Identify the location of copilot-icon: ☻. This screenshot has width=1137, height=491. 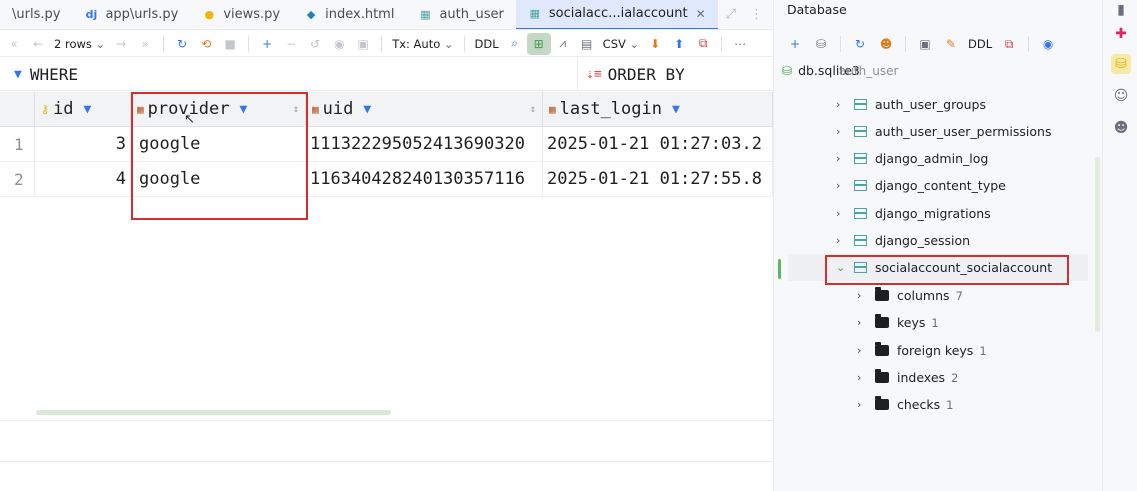
(1121, 128).